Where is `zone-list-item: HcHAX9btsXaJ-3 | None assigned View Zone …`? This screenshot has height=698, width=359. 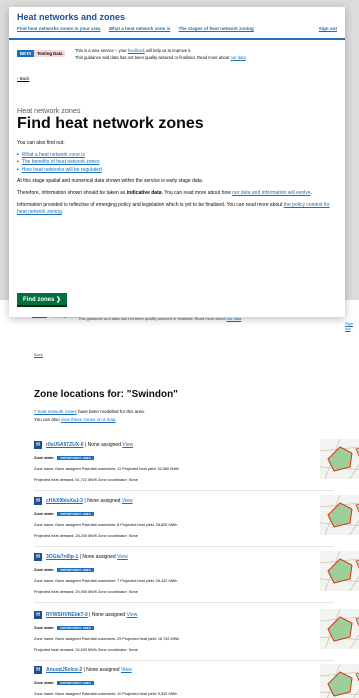
zone-list-item: HcHAX9btsXaJ-3 | None assigned View Zone … is located at coordinates (196, 525).